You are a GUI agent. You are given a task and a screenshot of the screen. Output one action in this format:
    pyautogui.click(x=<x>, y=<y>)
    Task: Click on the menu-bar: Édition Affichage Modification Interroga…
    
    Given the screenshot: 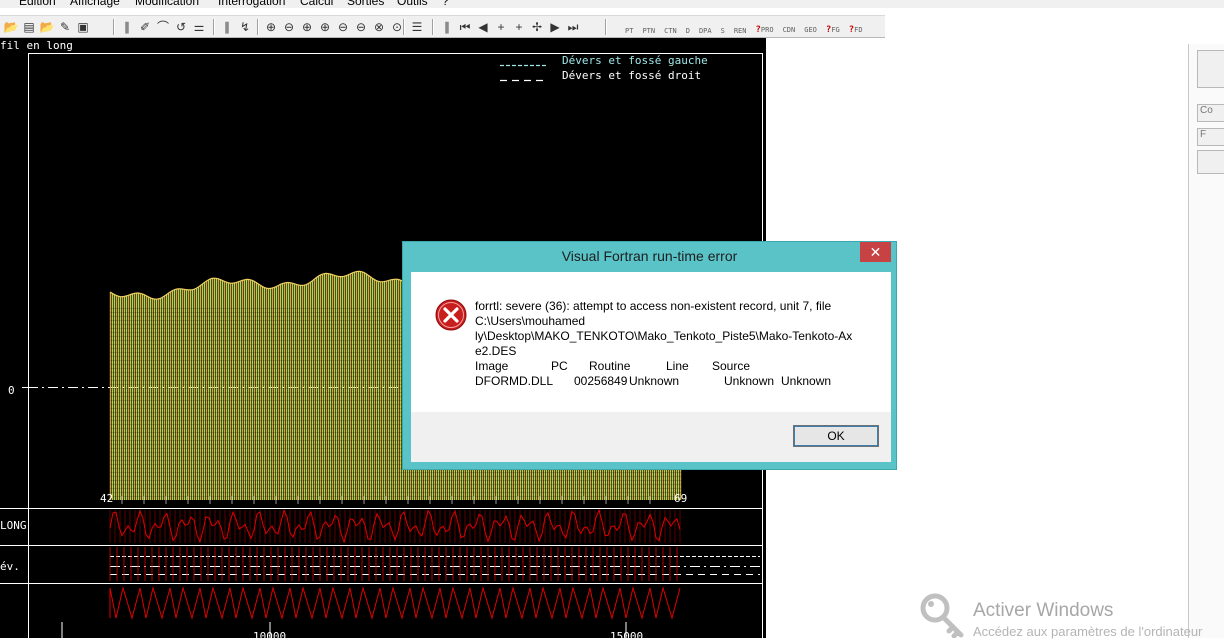 What is the action you would take?
    pyautogui.click(x=612, y=4)
    